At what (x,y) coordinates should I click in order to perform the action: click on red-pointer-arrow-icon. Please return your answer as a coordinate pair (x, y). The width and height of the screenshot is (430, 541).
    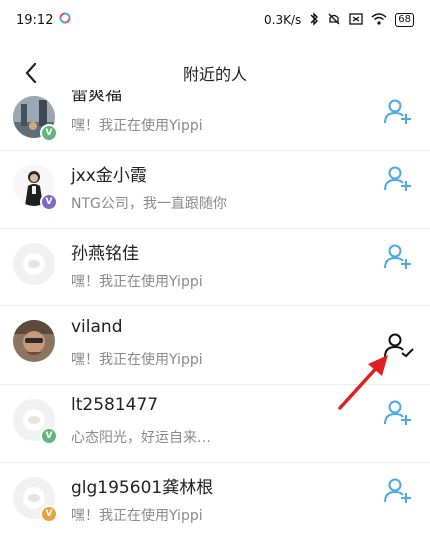
    Looking at the image, I should click on (363, 382).